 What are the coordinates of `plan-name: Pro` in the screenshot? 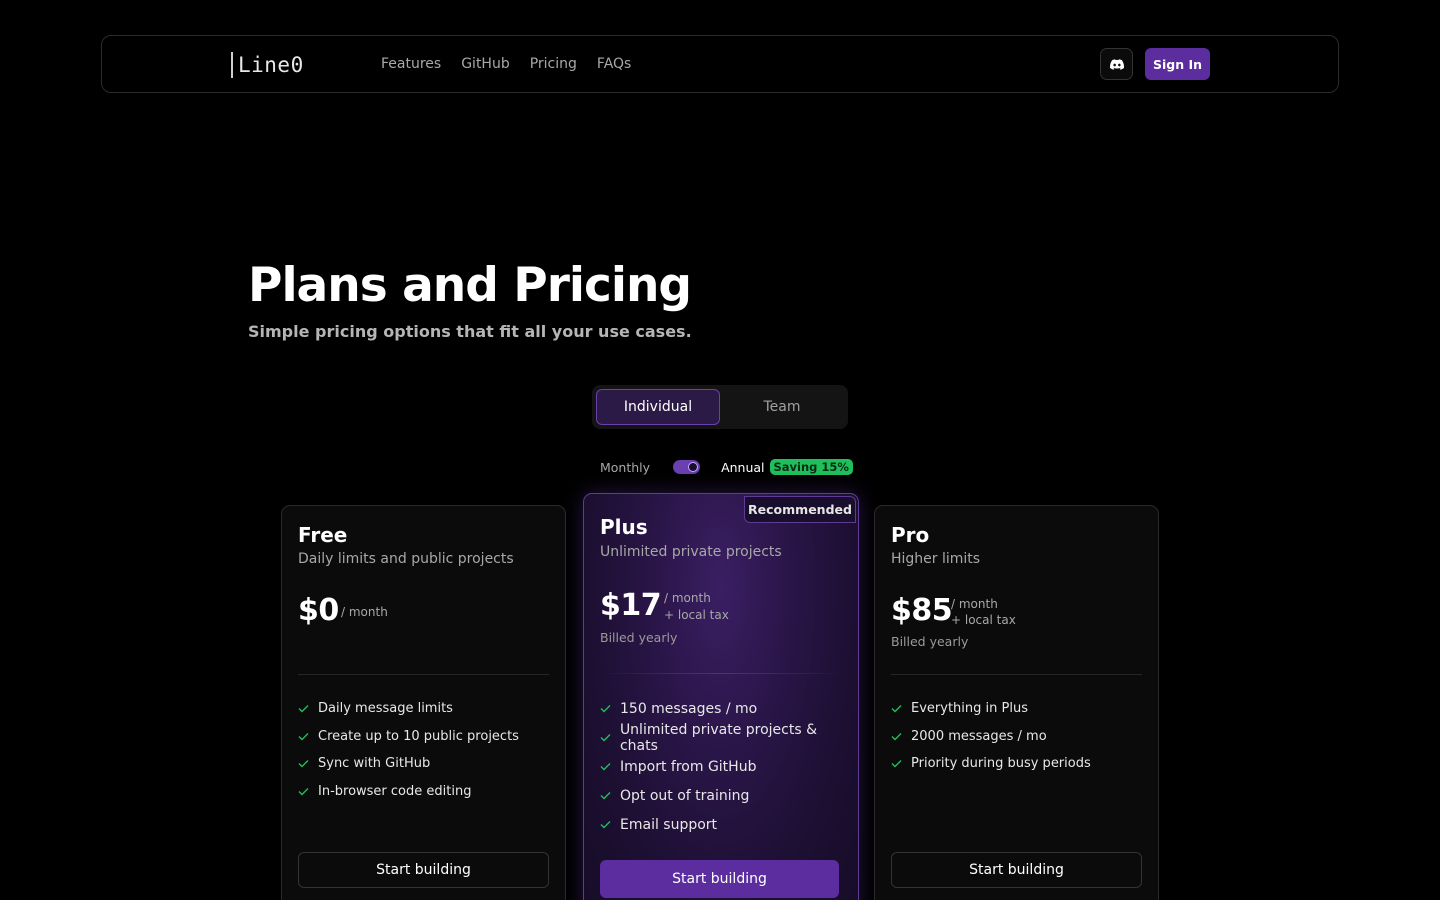 It's located at (910, 535).